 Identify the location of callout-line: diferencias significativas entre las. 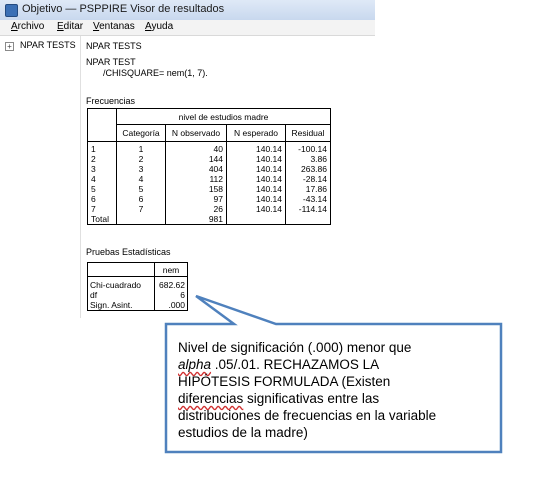
(333, 398).